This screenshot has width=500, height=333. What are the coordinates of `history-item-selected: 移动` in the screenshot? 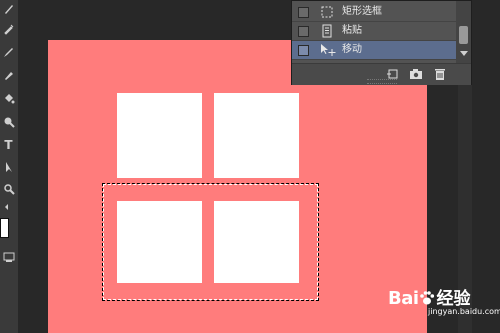 It's located at (374, 50).